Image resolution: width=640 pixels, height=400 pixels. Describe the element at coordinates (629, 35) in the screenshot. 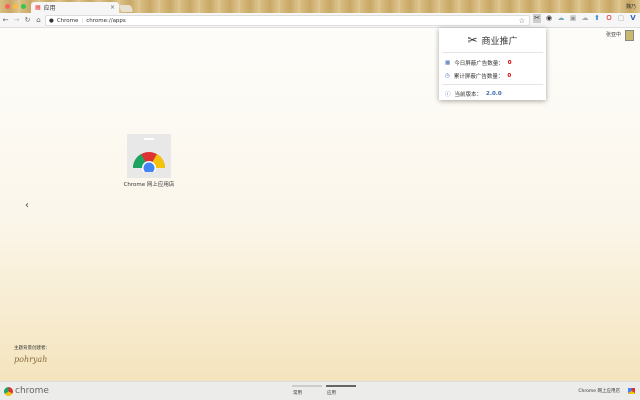

I see `avatar` at that location.